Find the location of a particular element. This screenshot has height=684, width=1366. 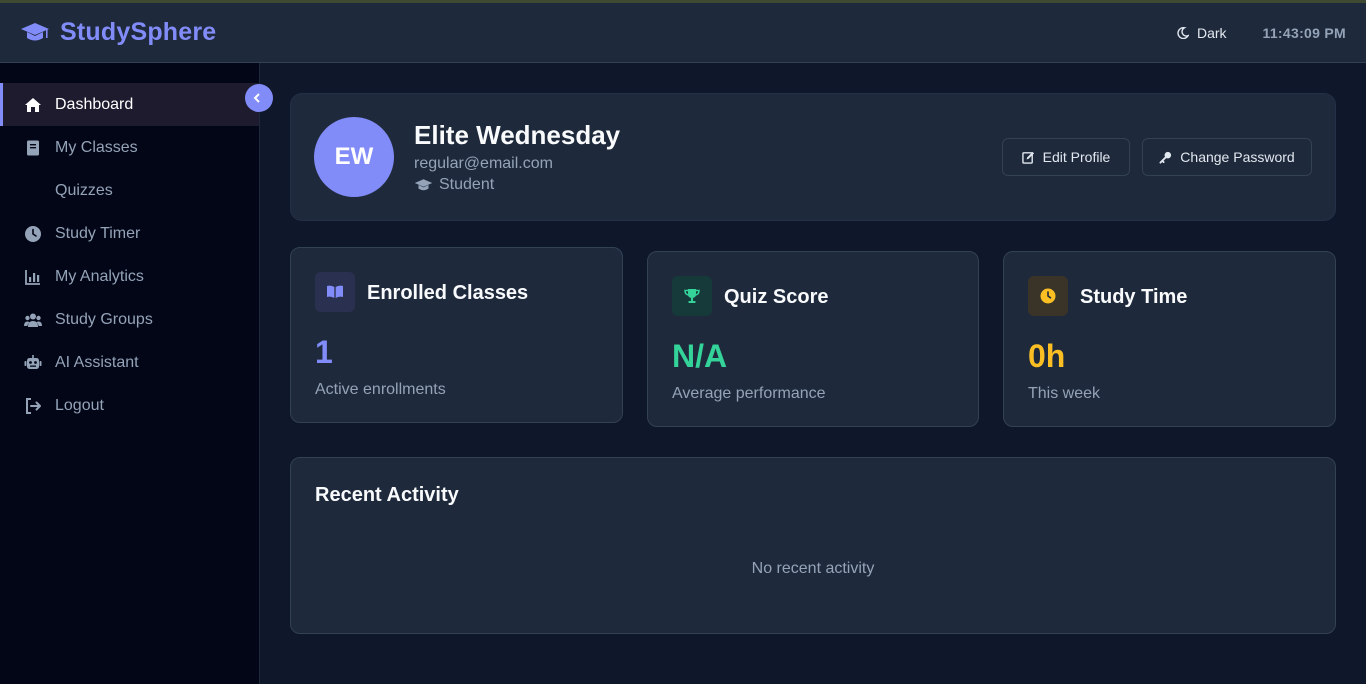

sidebar-item-label: Logout is located at coordinates (79, 405).